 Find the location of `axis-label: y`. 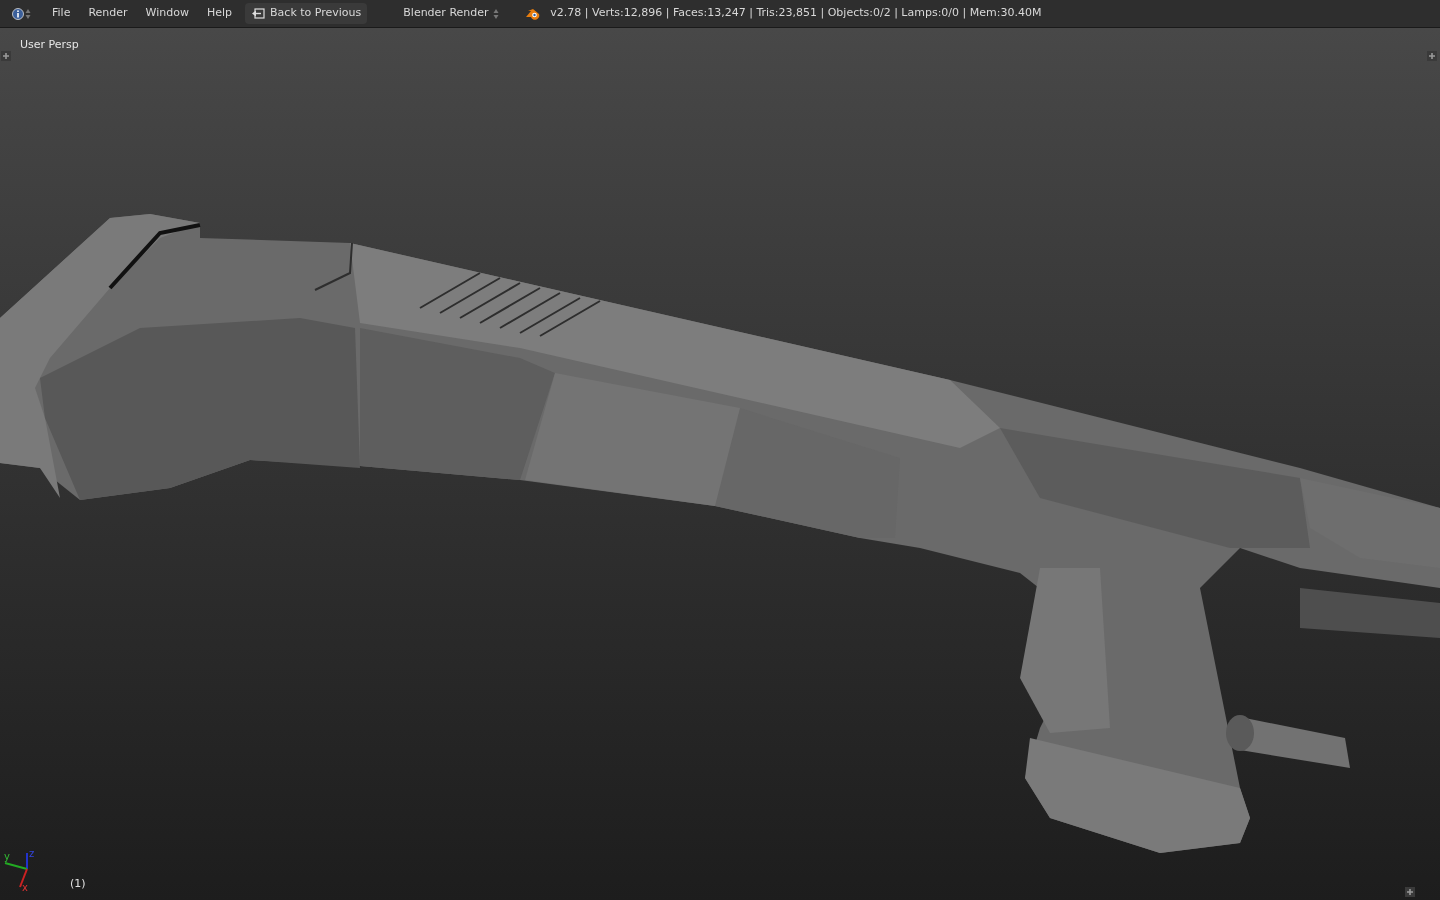

axis-label: y is located at coordinates (7, 856).